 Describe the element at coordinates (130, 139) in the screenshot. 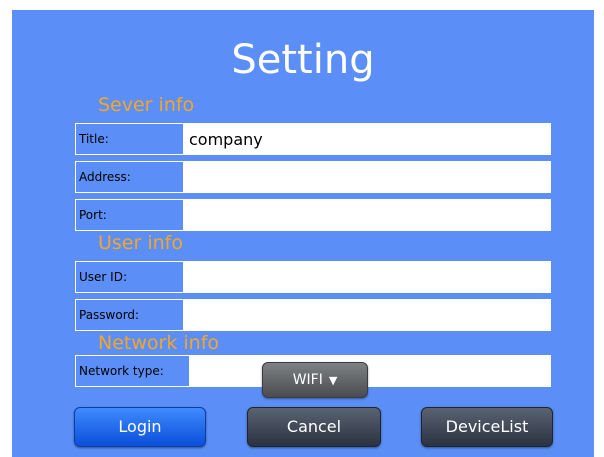

I see `title-label: Title:` at that location.